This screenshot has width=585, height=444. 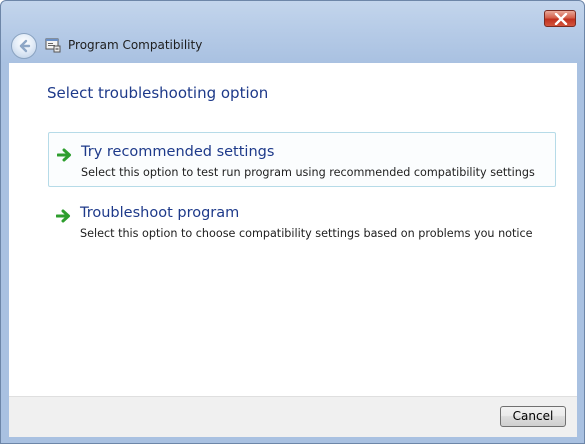 I want to click on page-heading: Select troubleshooting option, so click(x=158, y=93).